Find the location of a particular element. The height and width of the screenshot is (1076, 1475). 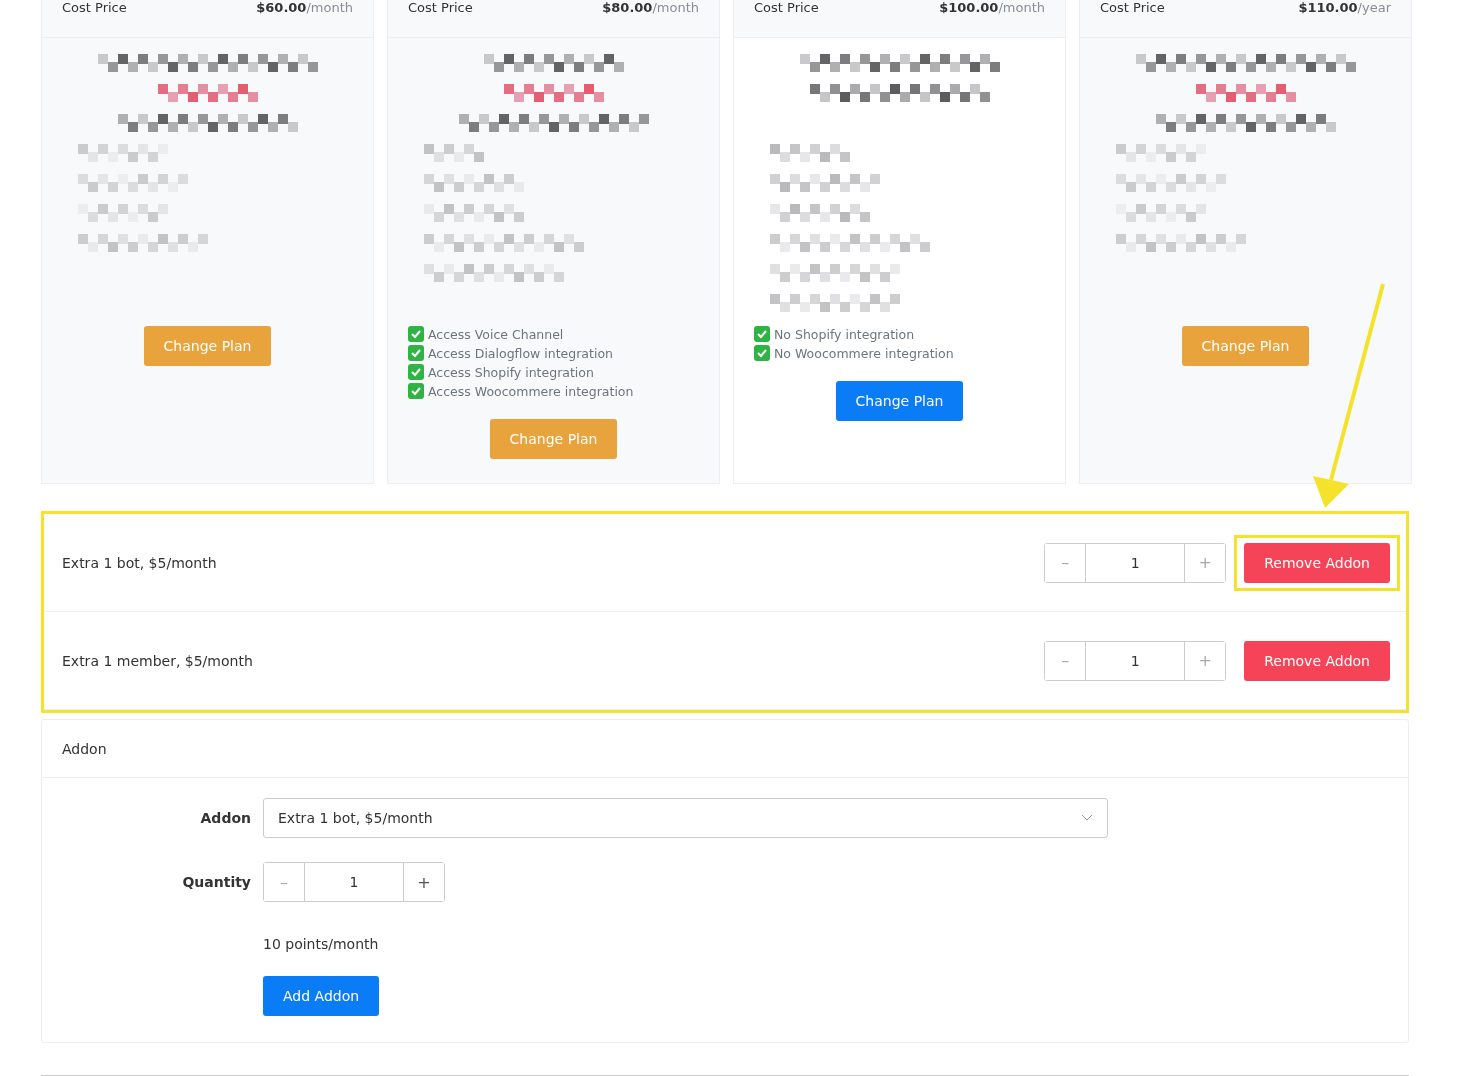

chevron-down-icon is located at coordinates (1087, 818).